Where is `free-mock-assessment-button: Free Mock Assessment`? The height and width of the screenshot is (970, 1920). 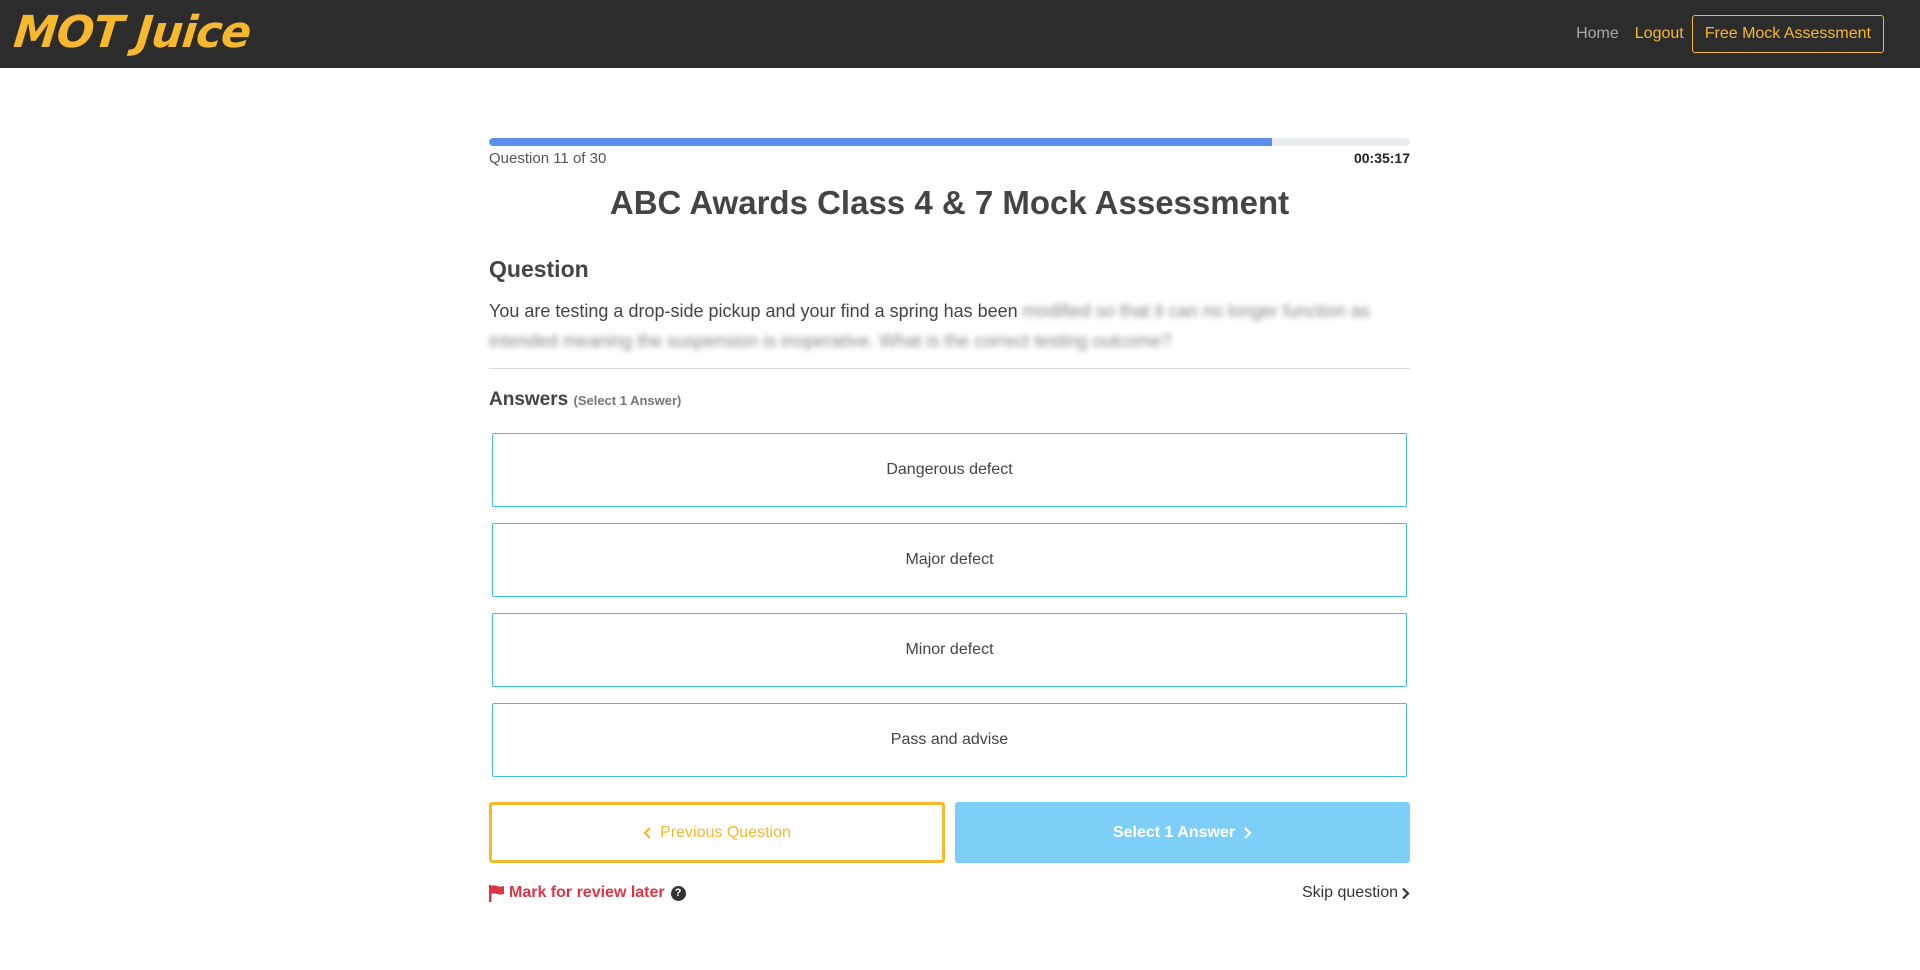 free-mock-assessment-button: Free Mock Assessment is located at coordinates (1787, 34).